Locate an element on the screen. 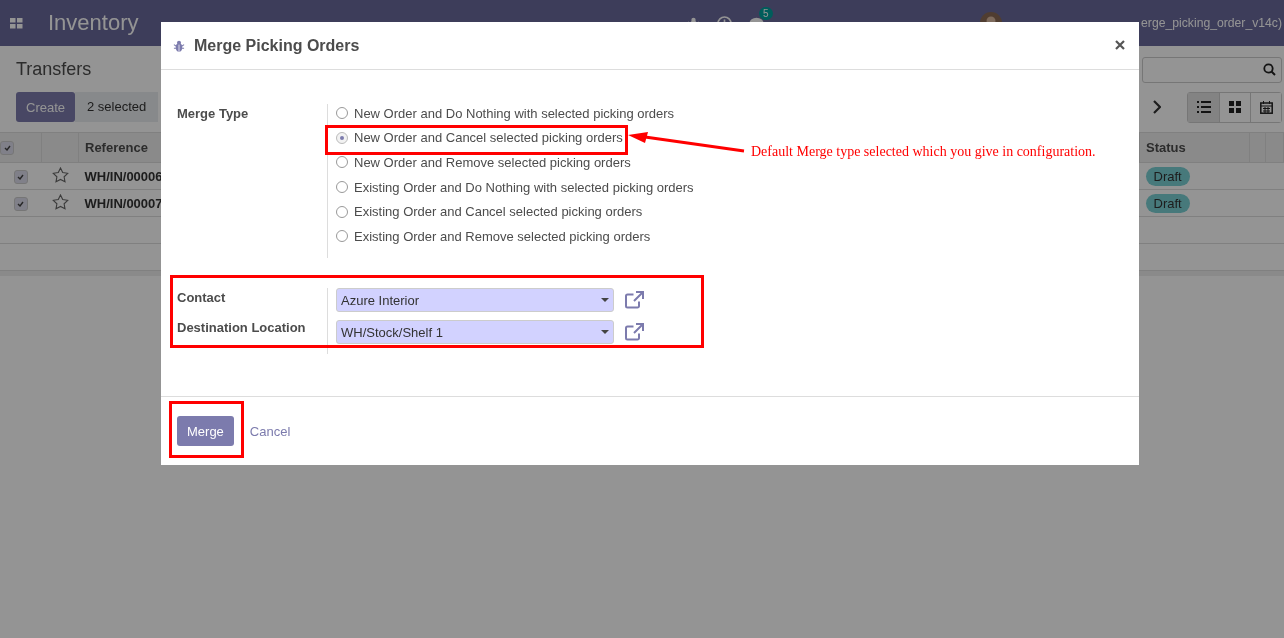  list-view-button is located at coordinates (1203, 107).